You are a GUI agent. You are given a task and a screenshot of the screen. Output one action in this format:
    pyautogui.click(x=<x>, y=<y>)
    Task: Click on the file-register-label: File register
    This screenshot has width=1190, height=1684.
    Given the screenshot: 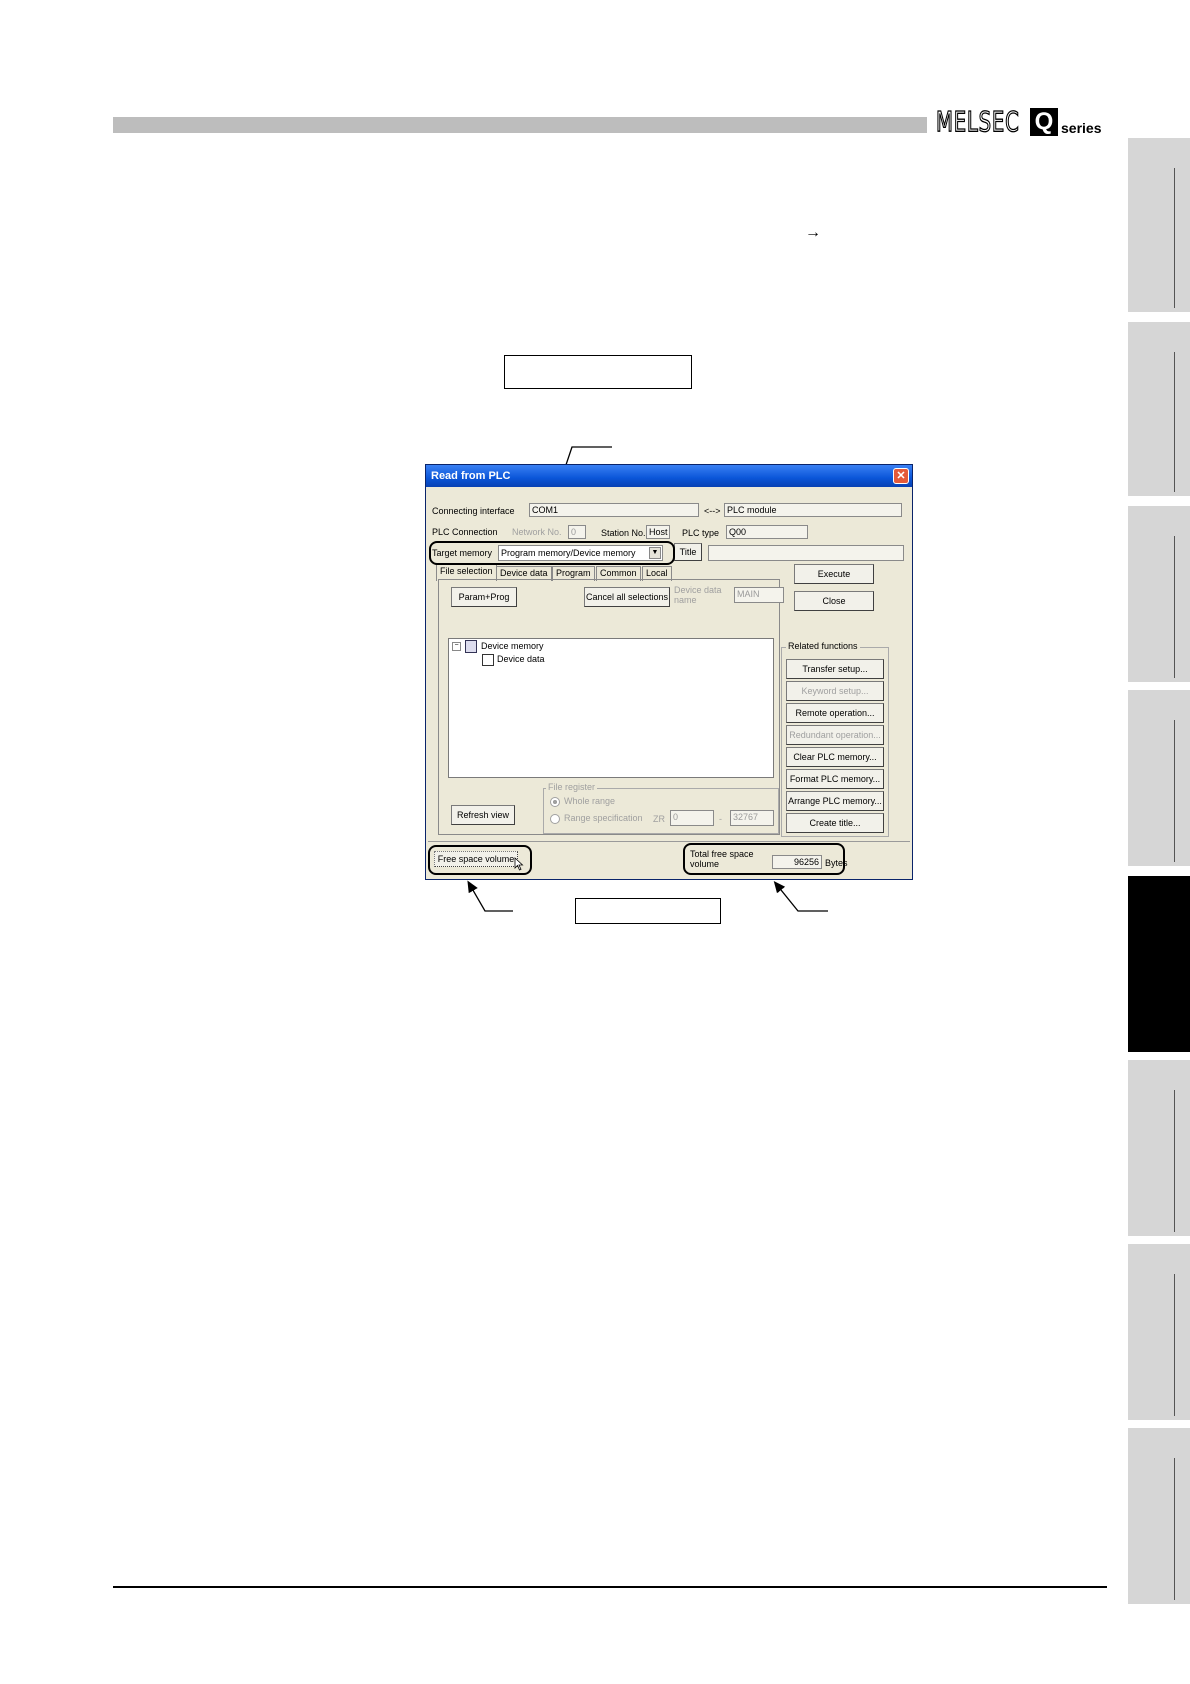 What is the action you would take?
    pyautogui.click(x=572, y=787)
    